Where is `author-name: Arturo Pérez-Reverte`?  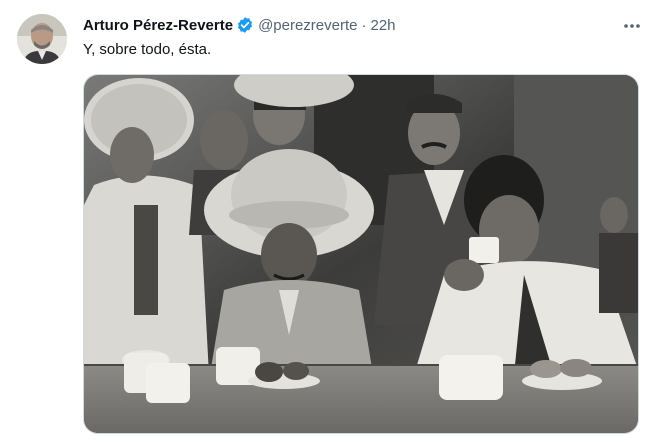
author-name: Arturo Pérez-Reverte is located at coordinates (158, 25).